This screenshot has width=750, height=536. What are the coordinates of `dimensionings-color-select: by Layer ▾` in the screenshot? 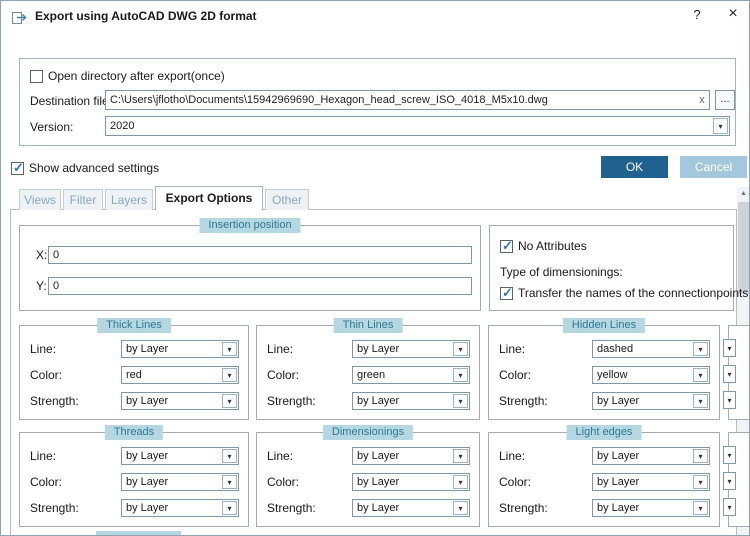 It's located at (411, 482).